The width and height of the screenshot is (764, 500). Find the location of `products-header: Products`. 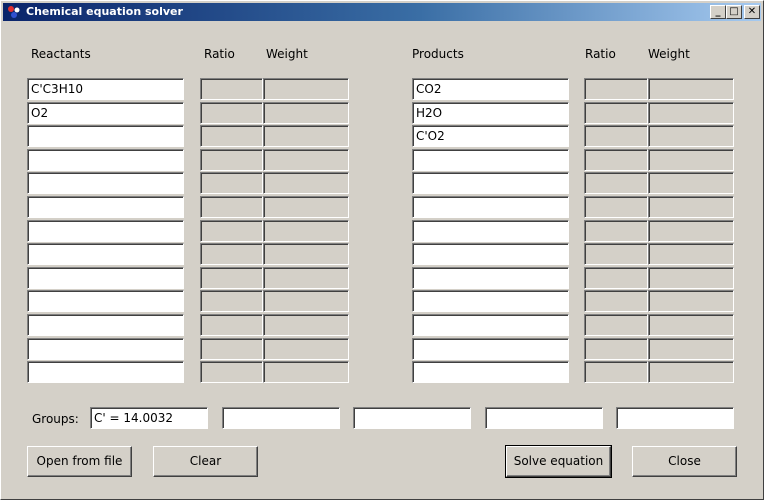

products-header: Products is located at coordinates (438, 54).